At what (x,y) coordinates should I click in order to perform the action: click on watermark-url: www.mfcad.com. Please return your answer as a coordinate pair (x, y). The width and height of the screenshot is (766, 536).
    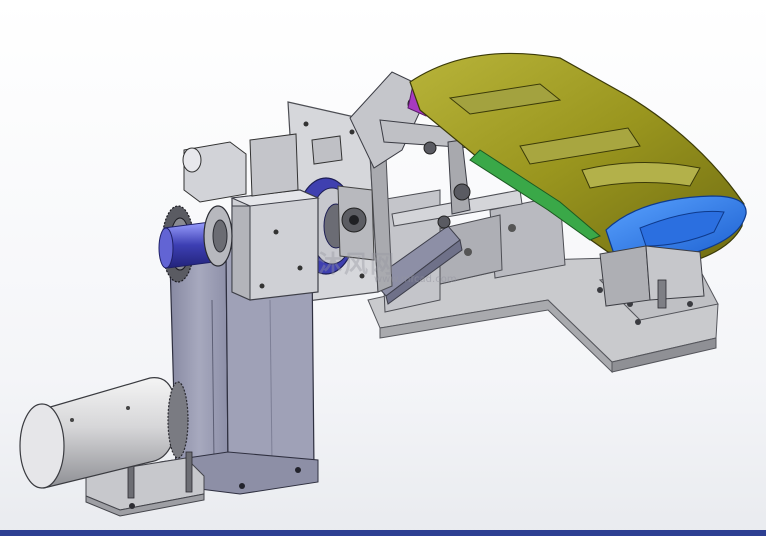
    Looking at the image, I should click on (415, 279).